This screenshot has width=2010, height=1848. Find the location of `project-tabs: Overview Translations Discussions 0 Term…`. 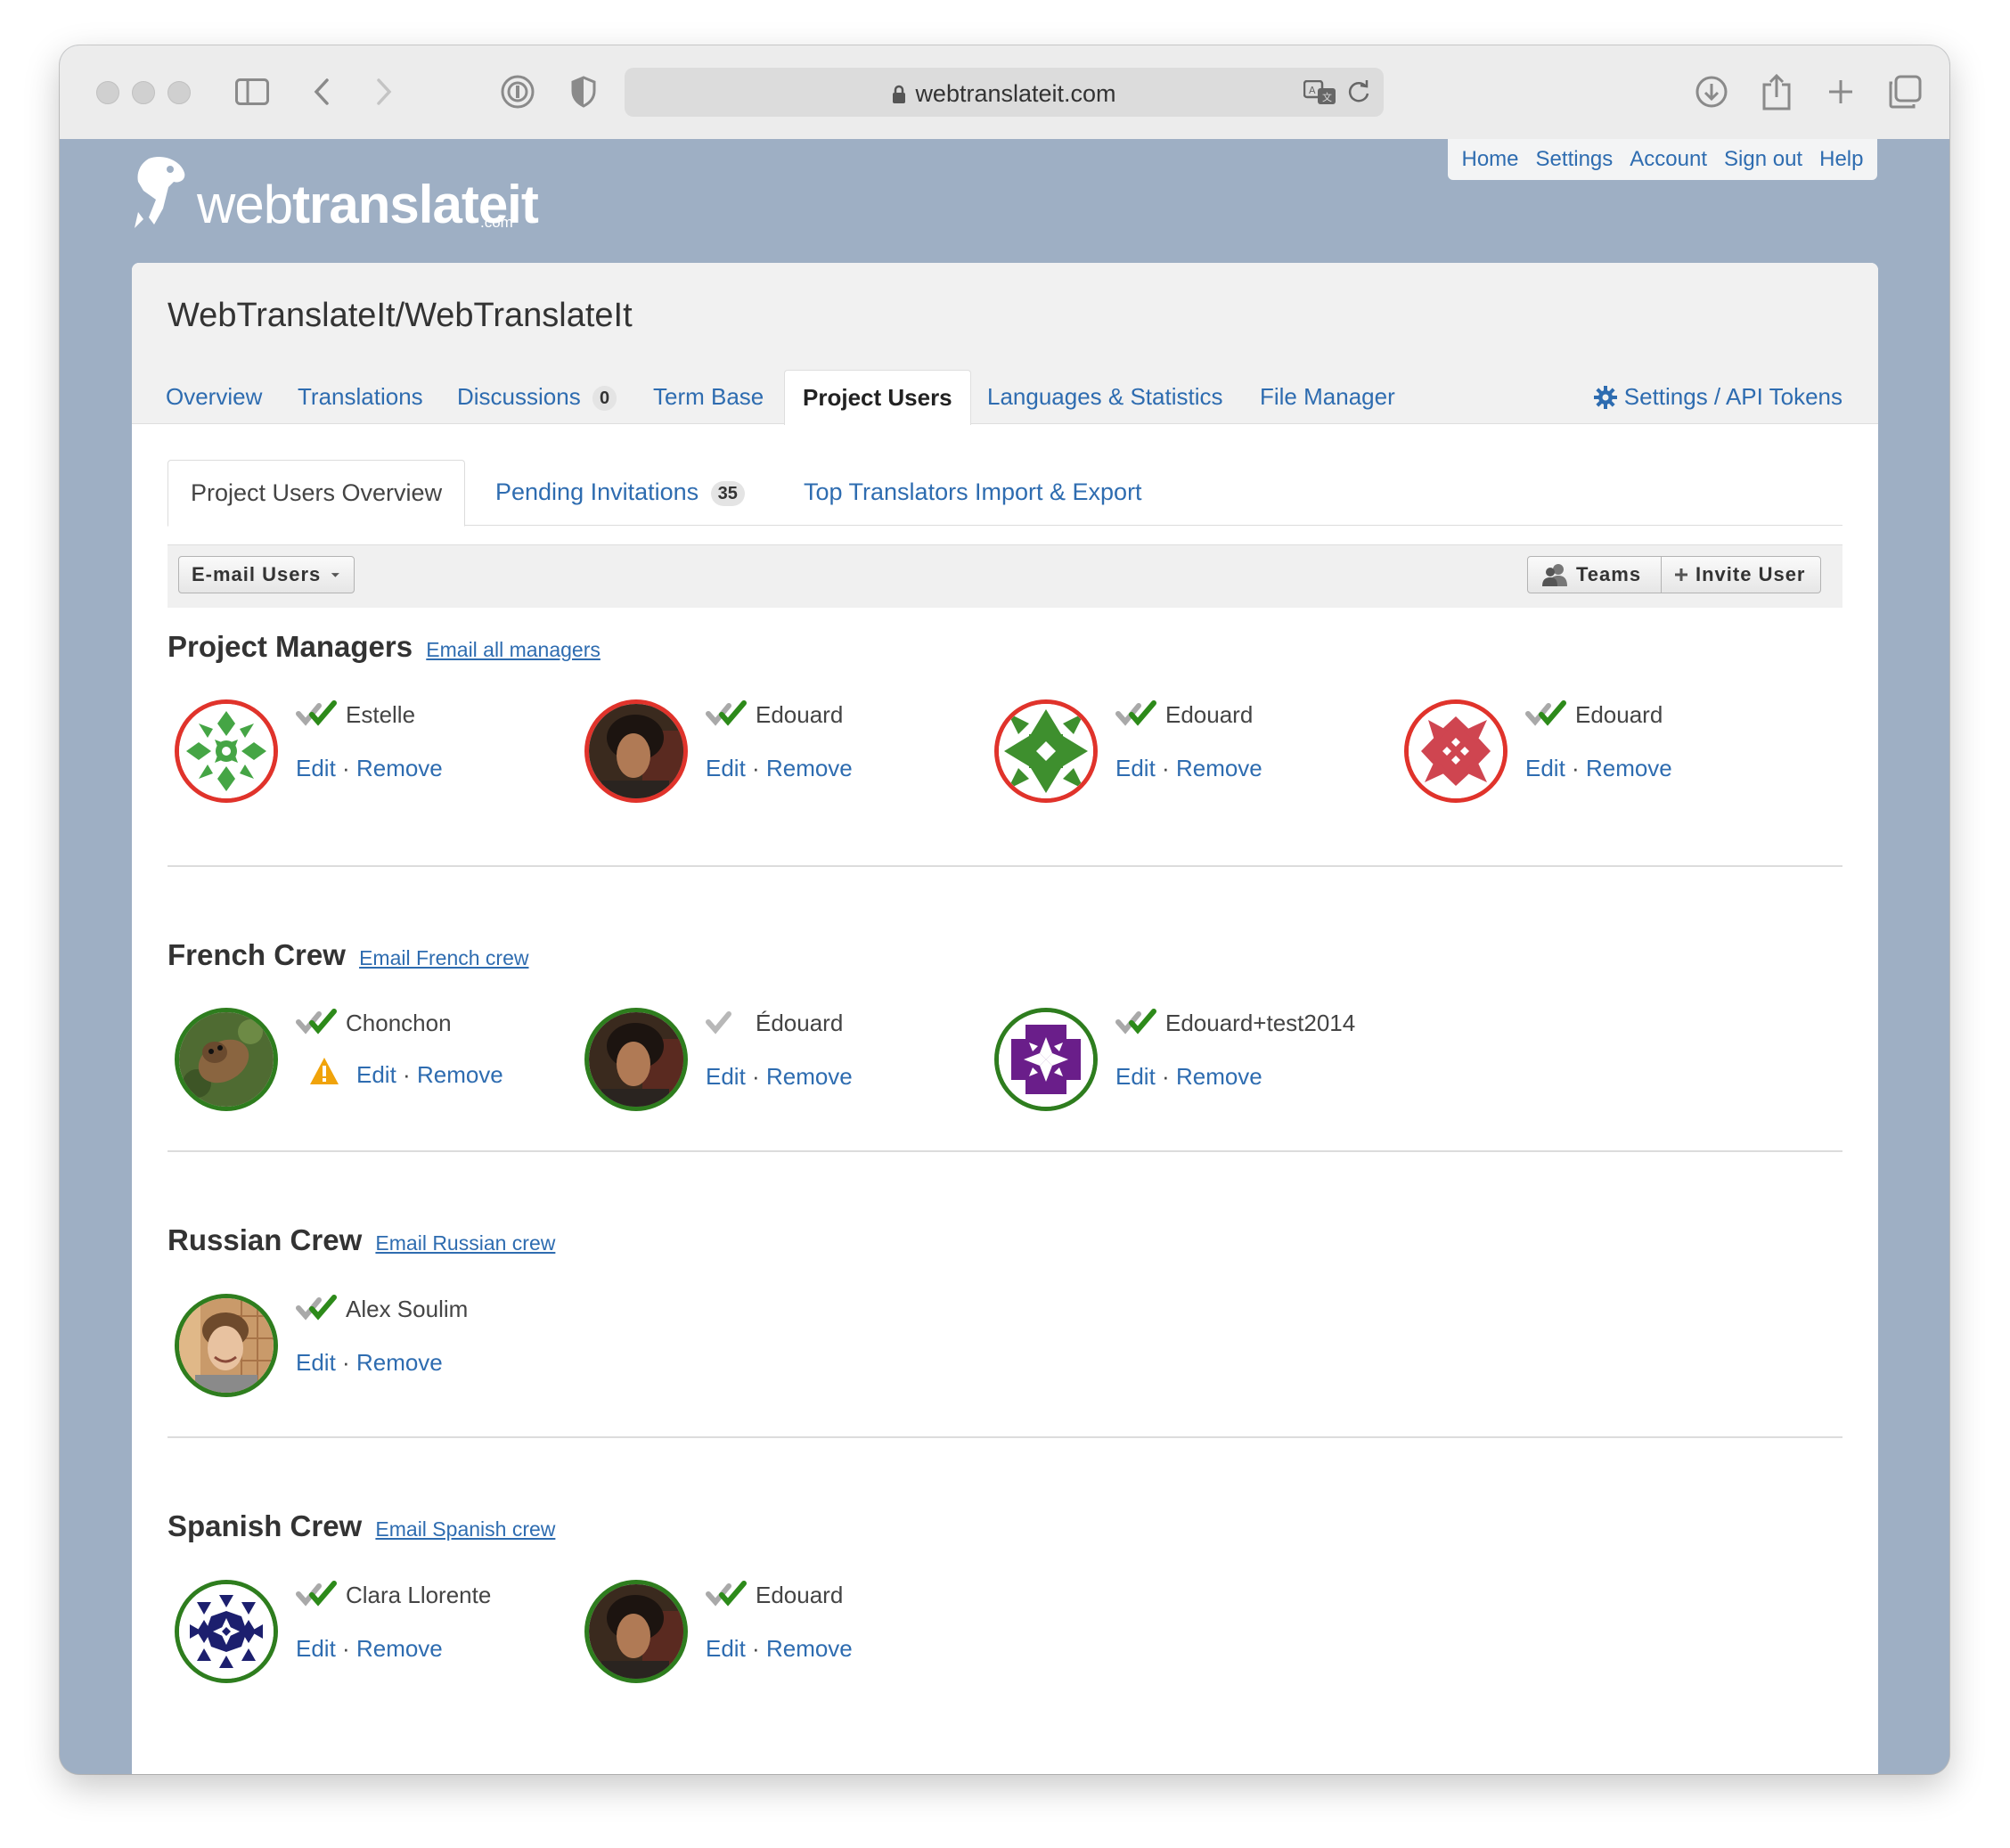

project-tabs: Overview Translations Discussions 0 Term… is located at coordinates (1005, 398).